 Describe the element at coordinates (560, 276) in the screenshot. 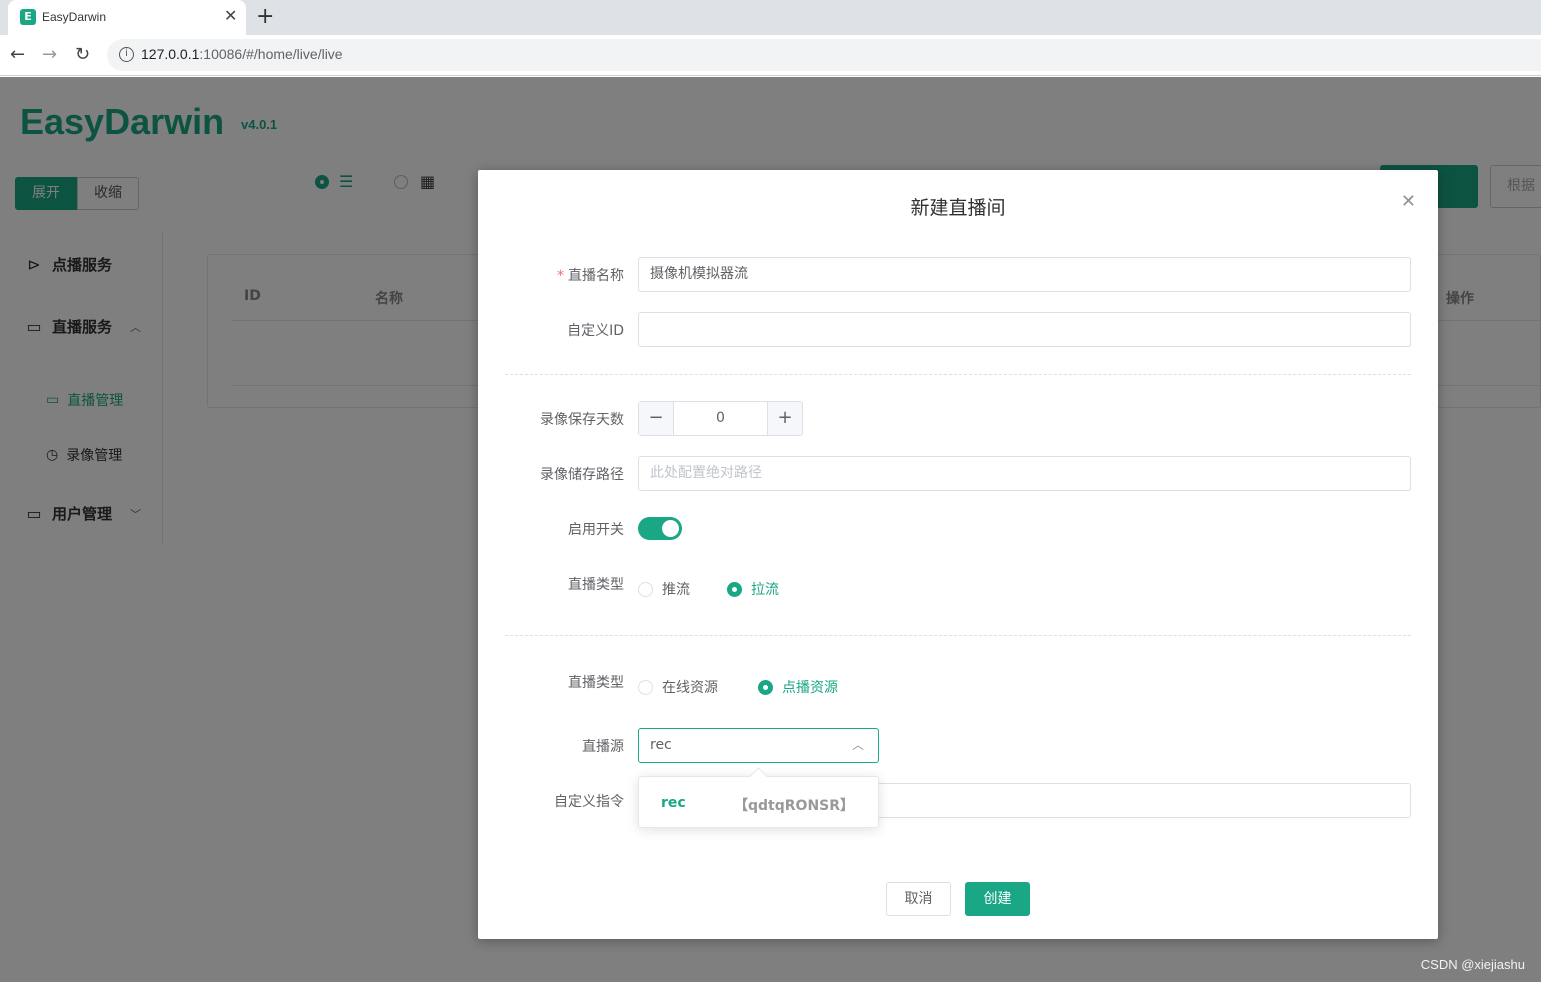

I see `required-mark: *` at that location.